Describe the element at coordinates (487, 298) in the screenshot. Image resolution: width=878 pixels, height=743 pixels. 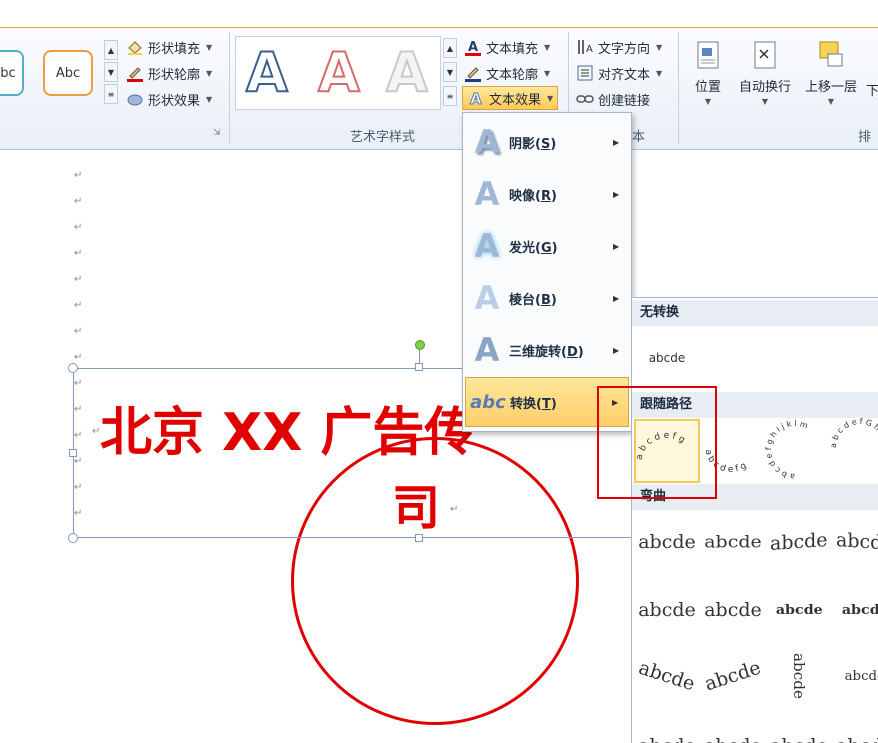
I see `bevel-effect-icon: A` at that location.